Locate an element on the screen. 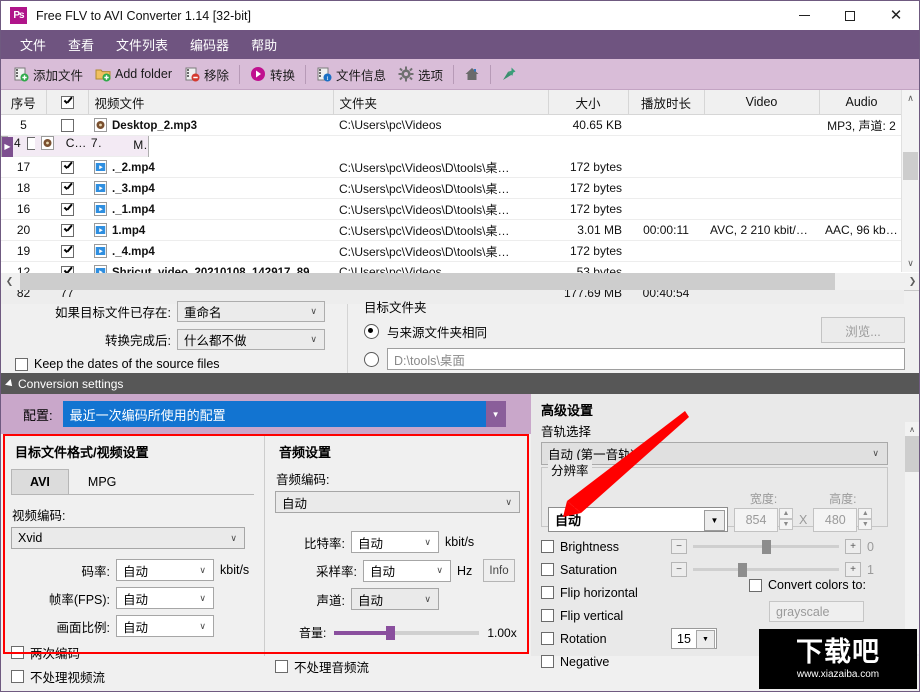 This screenshot has width=920, height=692. two-pass-row: 两次编码 is located at coordinates (132, 652).